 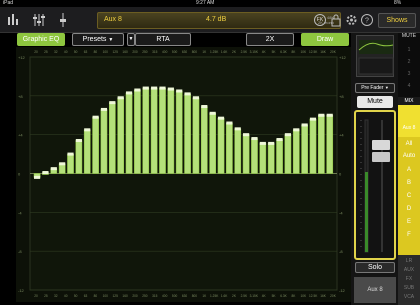 I want to click on mix-filter-auto: Auto, so click(x=409, y=156).